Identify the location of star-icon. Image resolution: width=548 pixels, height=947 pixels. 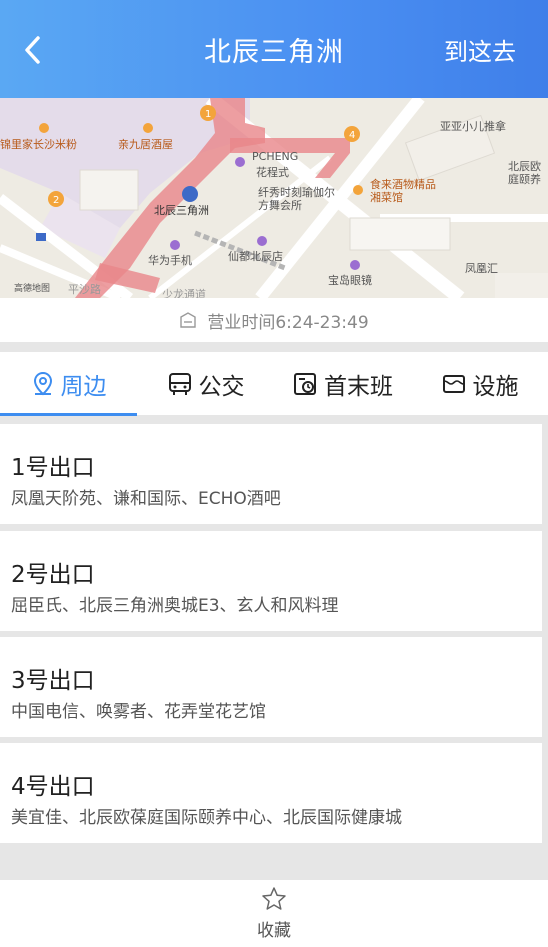
(274, 898).